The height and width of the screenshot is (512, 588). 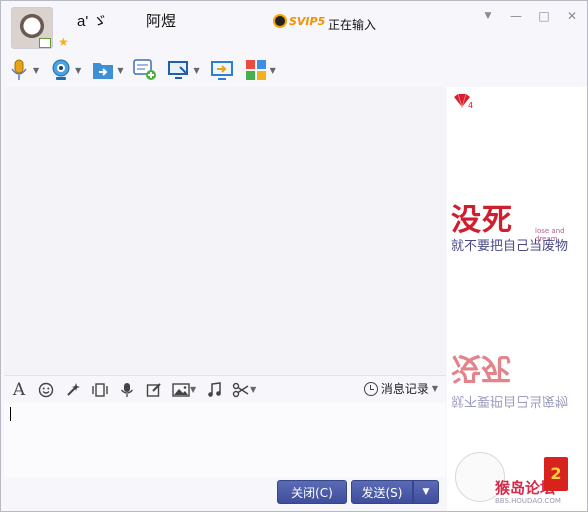 I want to click on main-toolbar: ▼ ▼ ▼ ▼ ▼, so click(x=146, y=70).